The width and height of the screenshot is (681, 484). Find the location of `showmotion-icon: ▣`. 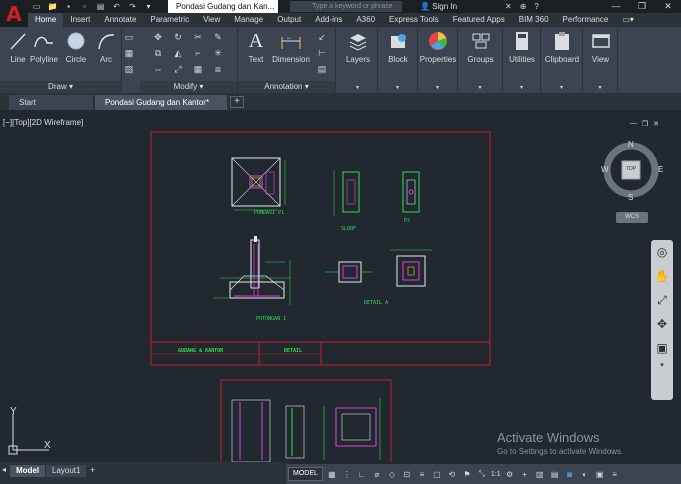

showmotion-icon: ▣ is located at coordinates (662, 348).